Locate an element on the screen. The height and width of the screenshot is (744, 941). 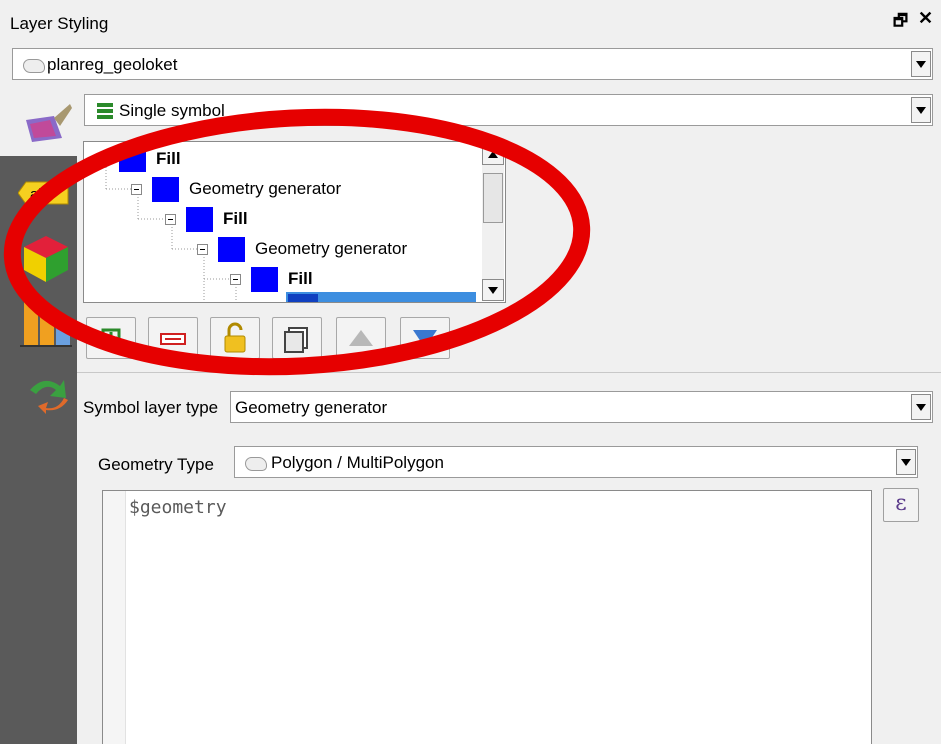
duplicate-button is located at coordinates (297, 338).